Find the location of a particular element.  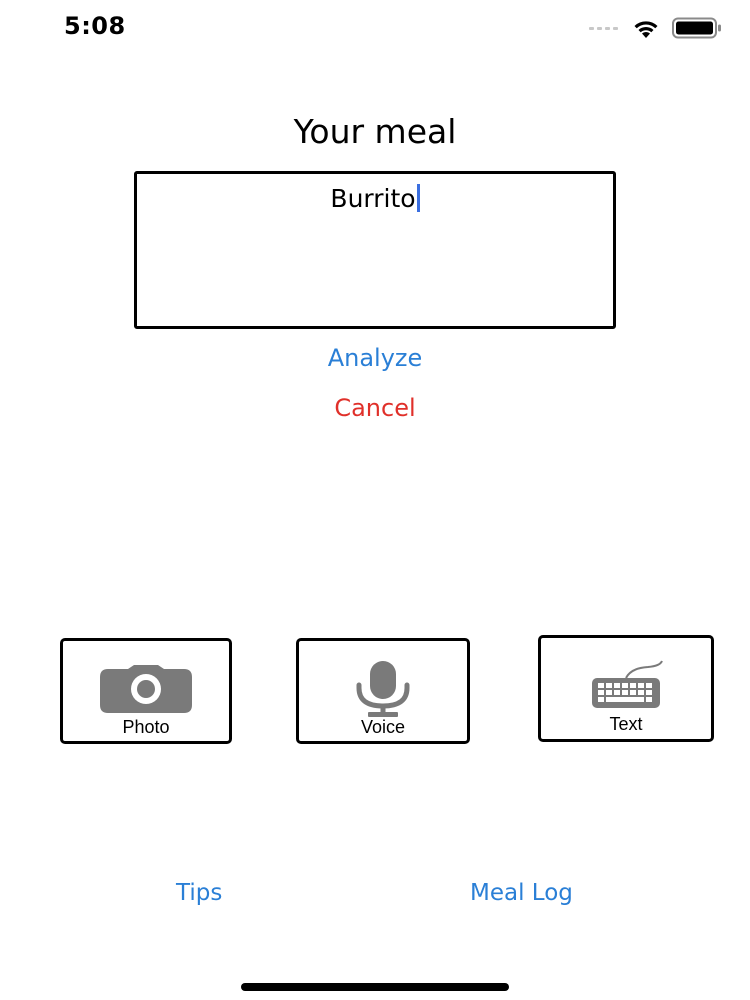

text-cursor is located at coordinates (418, 198).